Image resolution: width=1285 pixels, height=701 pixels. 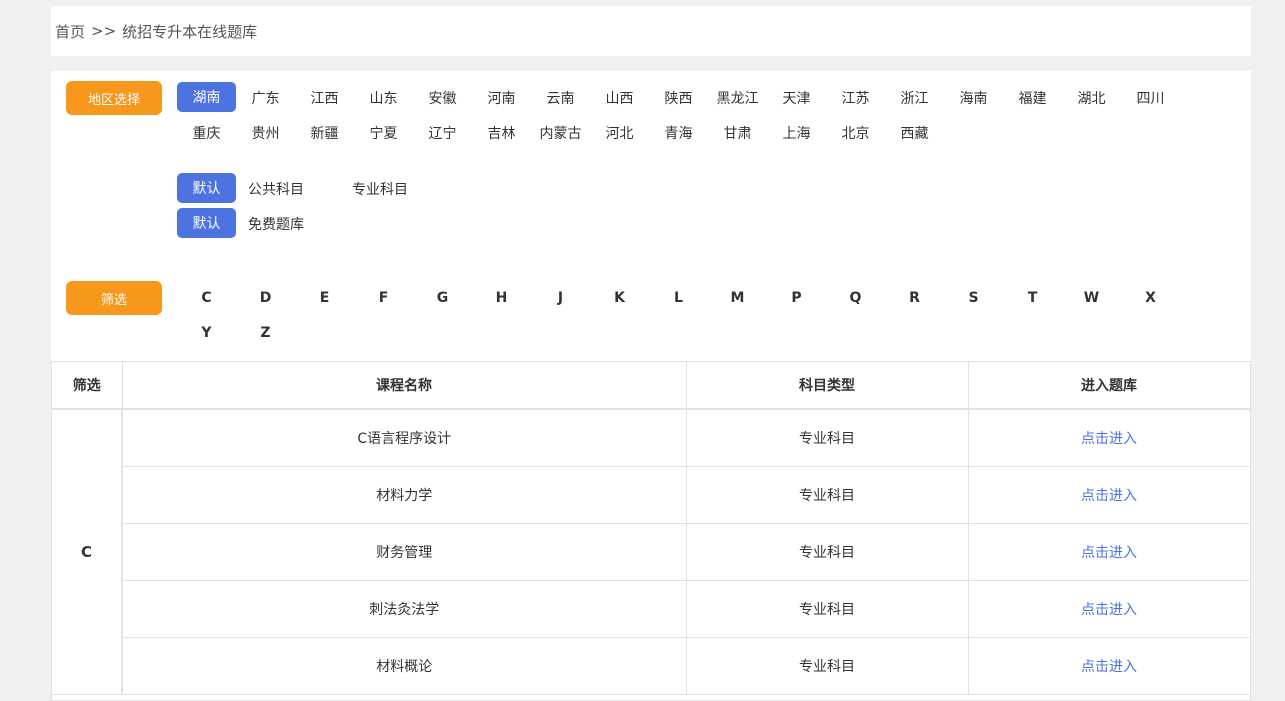 I want to click on letter-option: C, so click(x=206, y=297).